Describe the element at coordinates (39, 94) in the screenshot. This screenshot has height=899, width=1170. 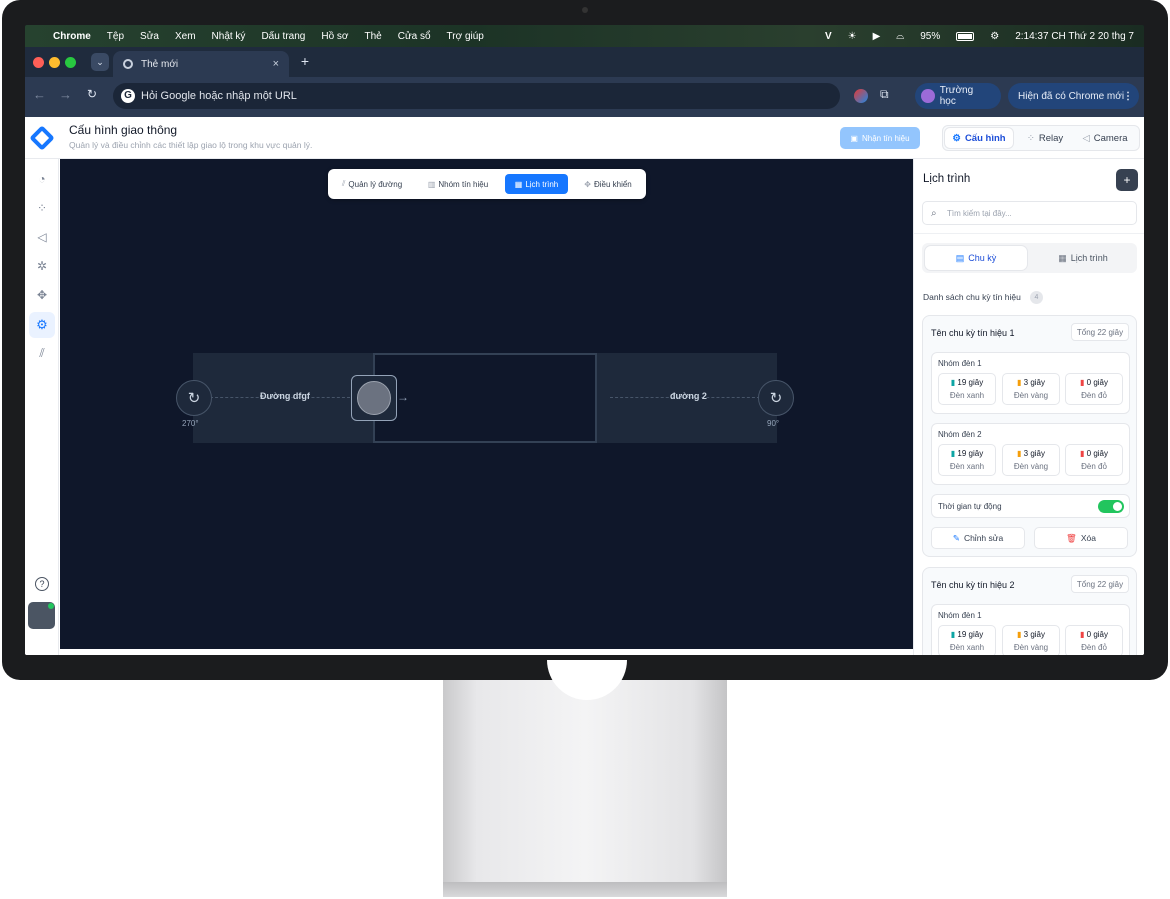
I see `back-icon: ←` at that location.